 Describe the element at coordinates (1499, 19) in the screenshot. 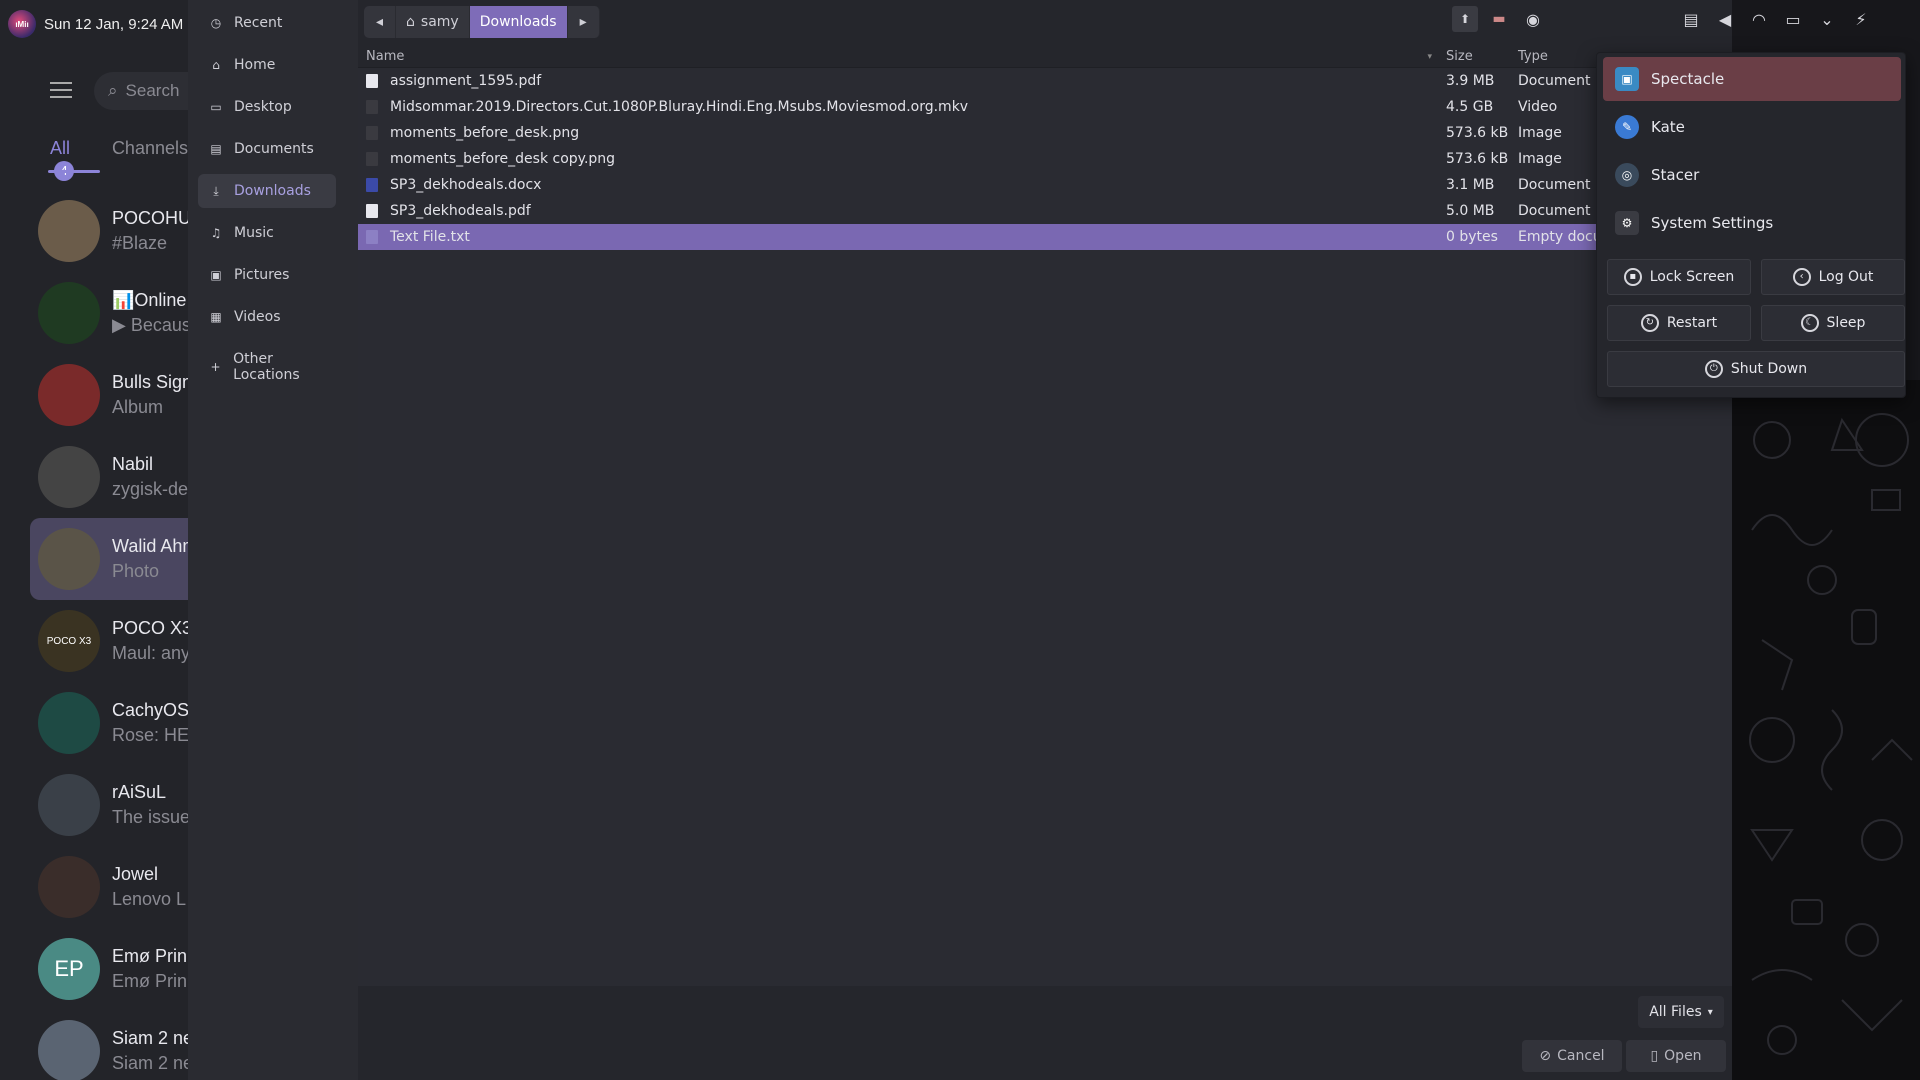

I see `tray-app-icon-2: ▬` at that location.